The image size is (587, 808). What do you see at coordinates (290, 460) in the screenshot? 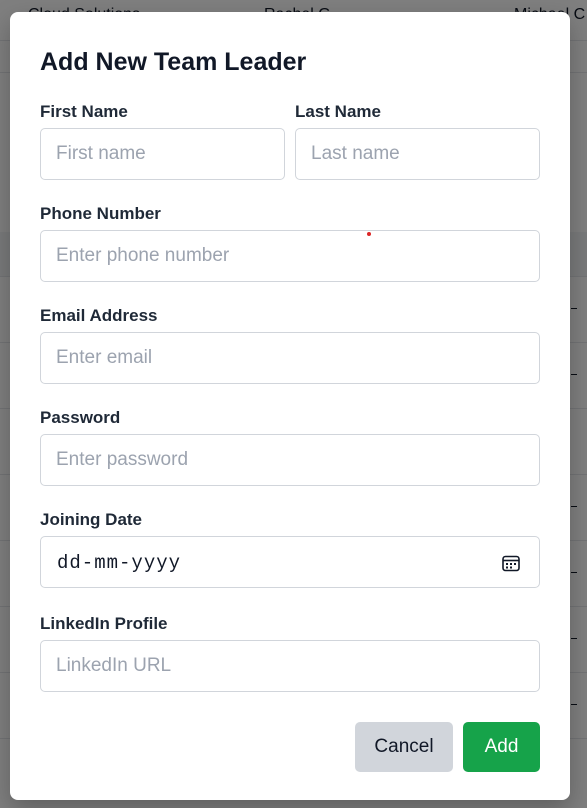
I see `password-input` at bounding box center [290, 460].